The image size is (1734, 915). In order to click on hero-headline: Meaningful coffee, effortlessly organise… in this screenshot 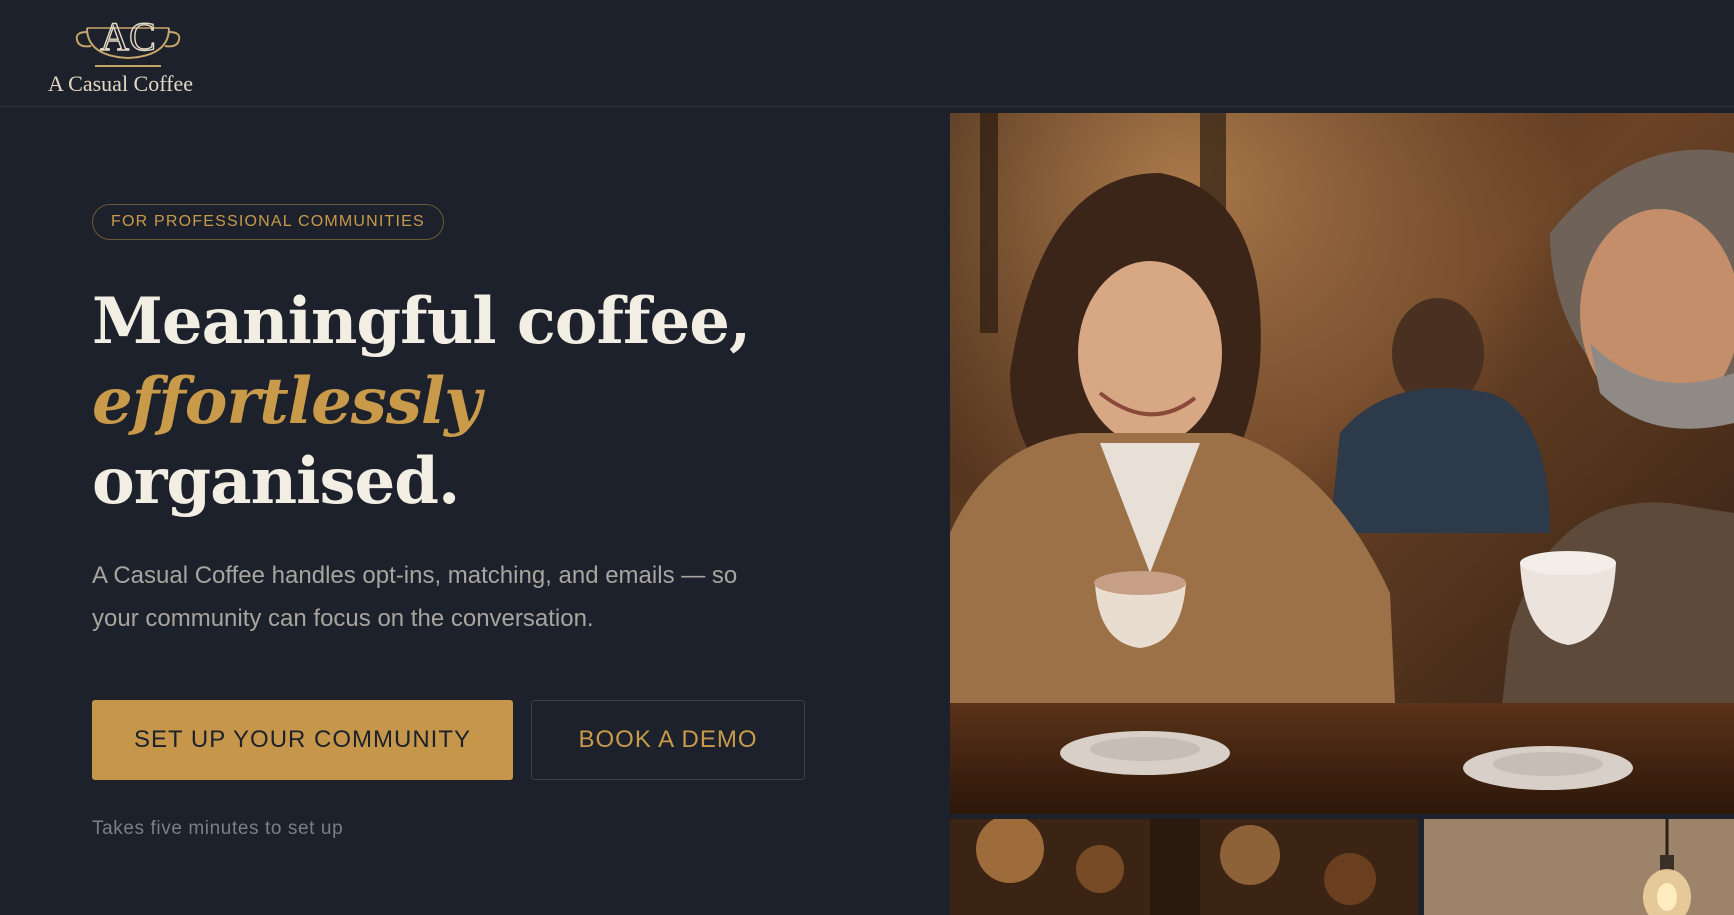, I will do `click(421, 402)`.